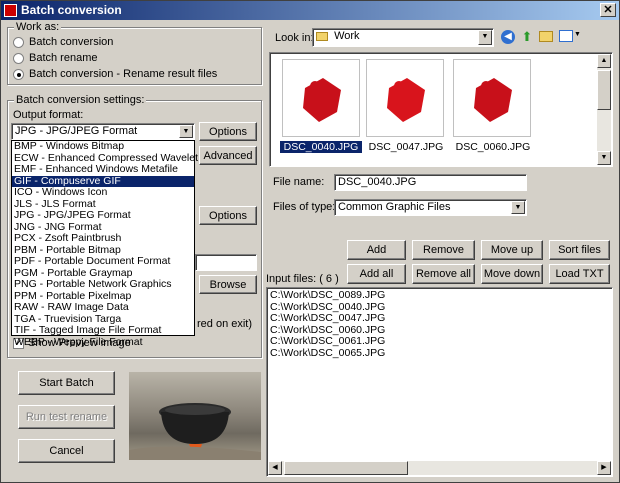  Describe the element at coordinates (18, 42) in the screenshot. I see `radio-batch-conversion` at that location.